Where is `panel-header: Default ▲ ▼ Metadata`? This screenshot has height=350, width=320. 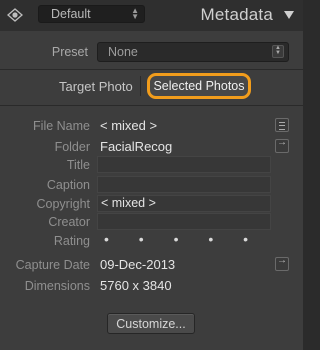
panel-header: Default ▲ ▼ Metadata is located at coordinates (151, 15).